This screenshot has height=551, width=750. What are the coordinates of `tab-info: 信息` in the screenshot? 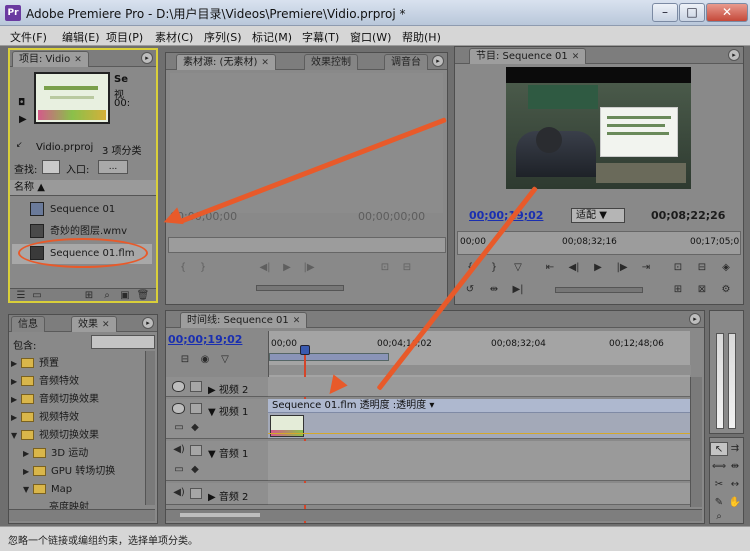 It's located at (28, 324).